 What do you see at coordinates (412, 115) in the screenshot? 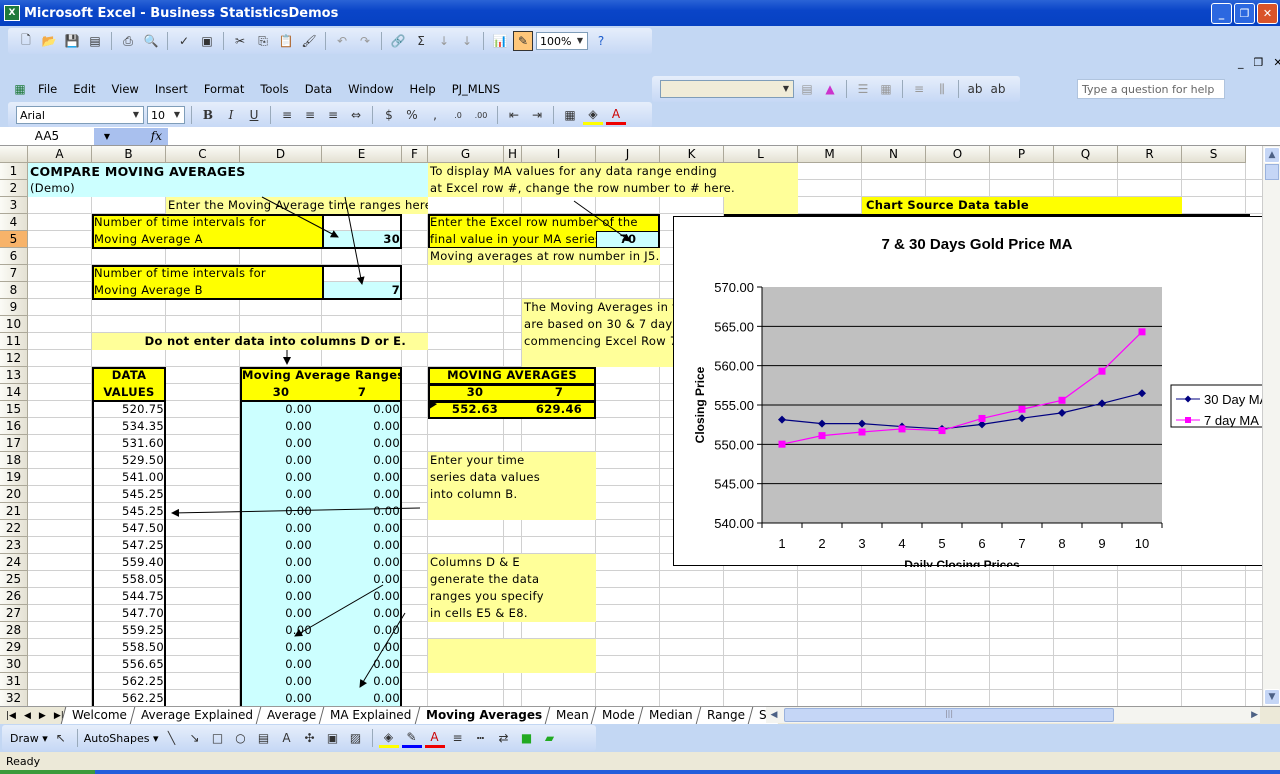
I see `percent-button: %` at bounding box center [412, 115].